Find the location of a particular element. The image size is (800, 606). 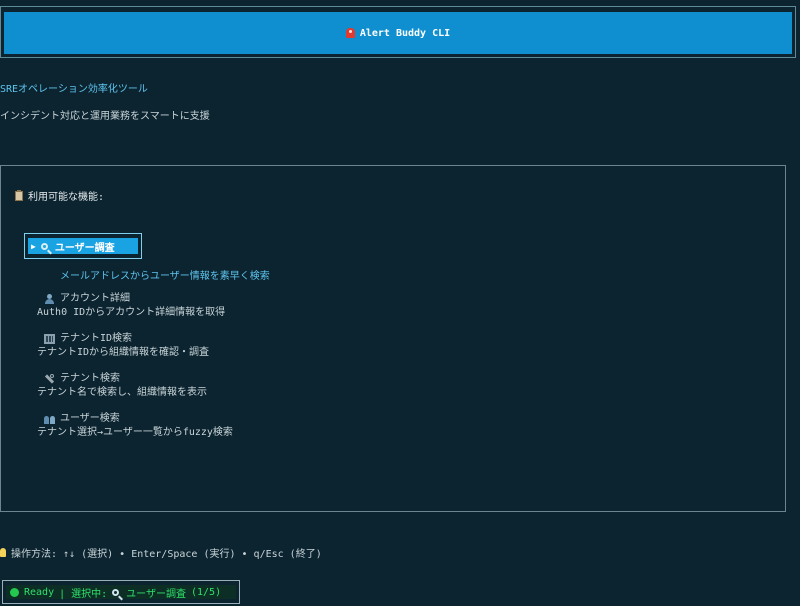

status-indicator-icon is located at coordinates (14, 592).